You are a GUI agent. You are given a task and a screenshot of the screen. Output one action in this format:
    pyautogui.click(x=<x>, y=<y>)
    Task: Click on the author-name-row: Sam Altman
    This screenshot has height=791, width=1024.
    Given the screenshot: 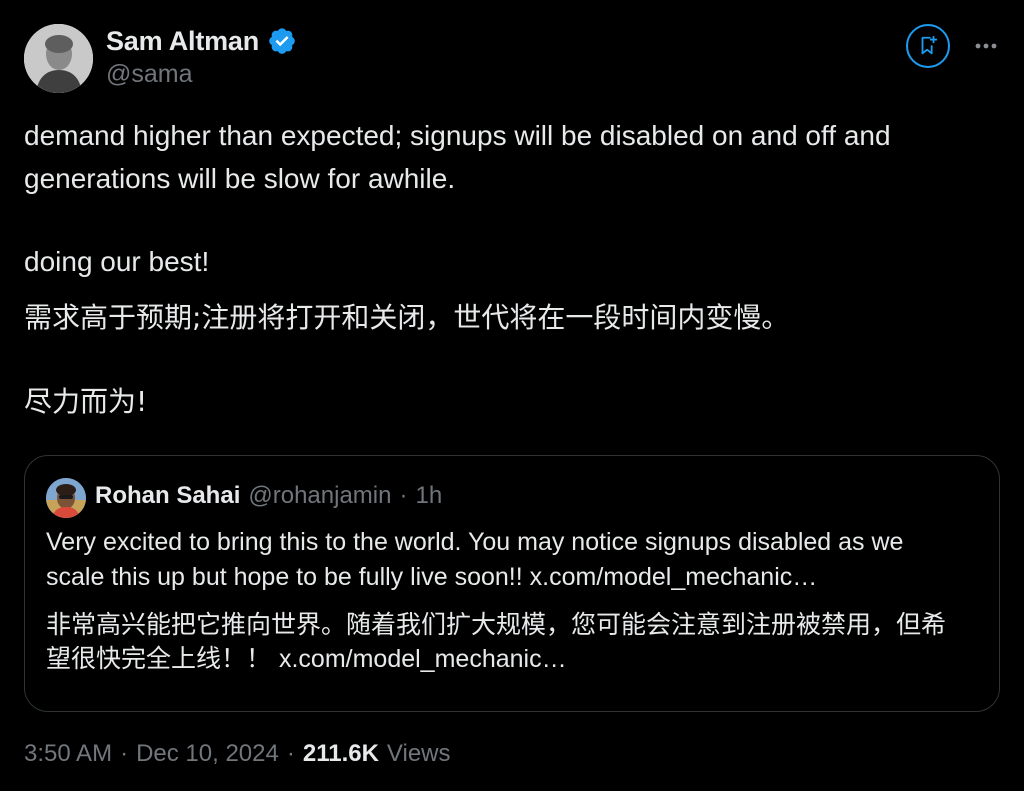 What is the action you would take?
    pyautogui.click(x=201, y=41)
    